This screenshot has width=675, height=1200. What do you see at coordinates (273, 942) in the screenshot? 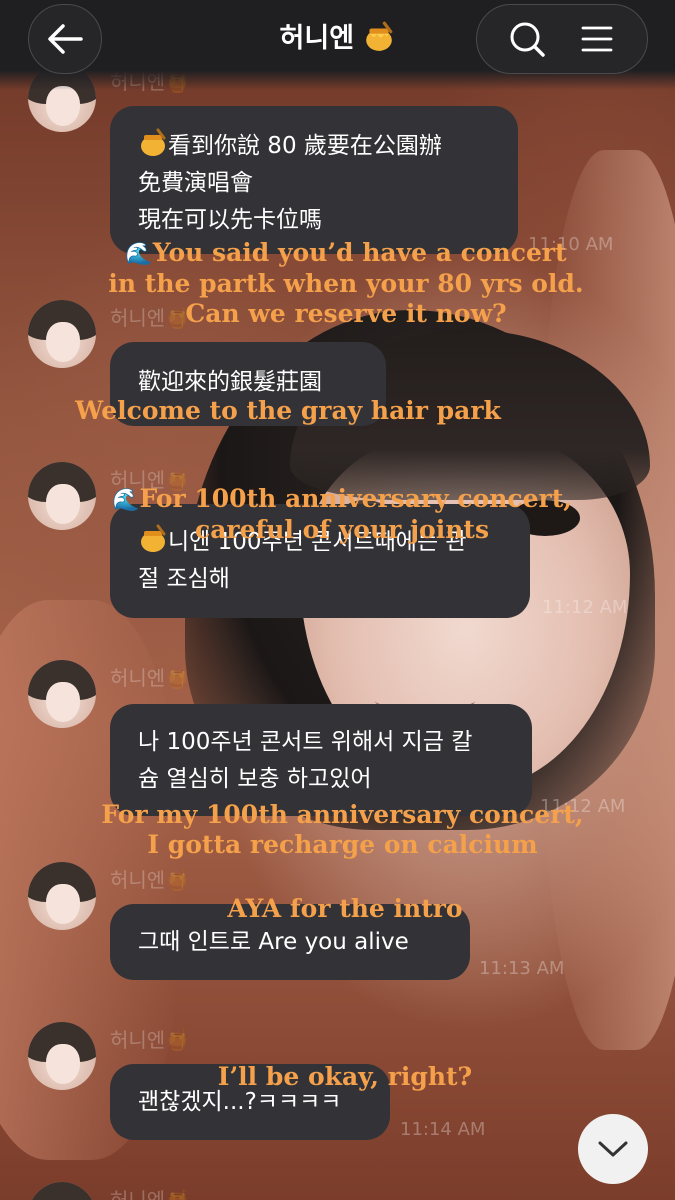
I see `message-line: 그때 인트로 Are you alive` at bounding box center [273, 942].